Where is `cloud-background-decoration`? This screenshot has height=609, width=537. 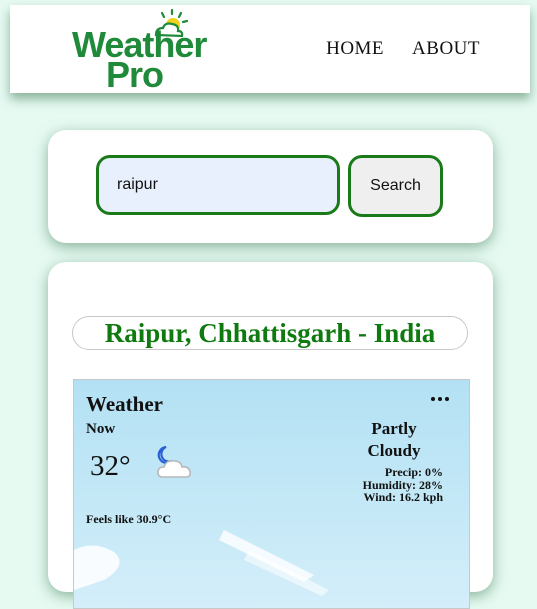 cloud-background-decoration is located at coordinates (201, 563).